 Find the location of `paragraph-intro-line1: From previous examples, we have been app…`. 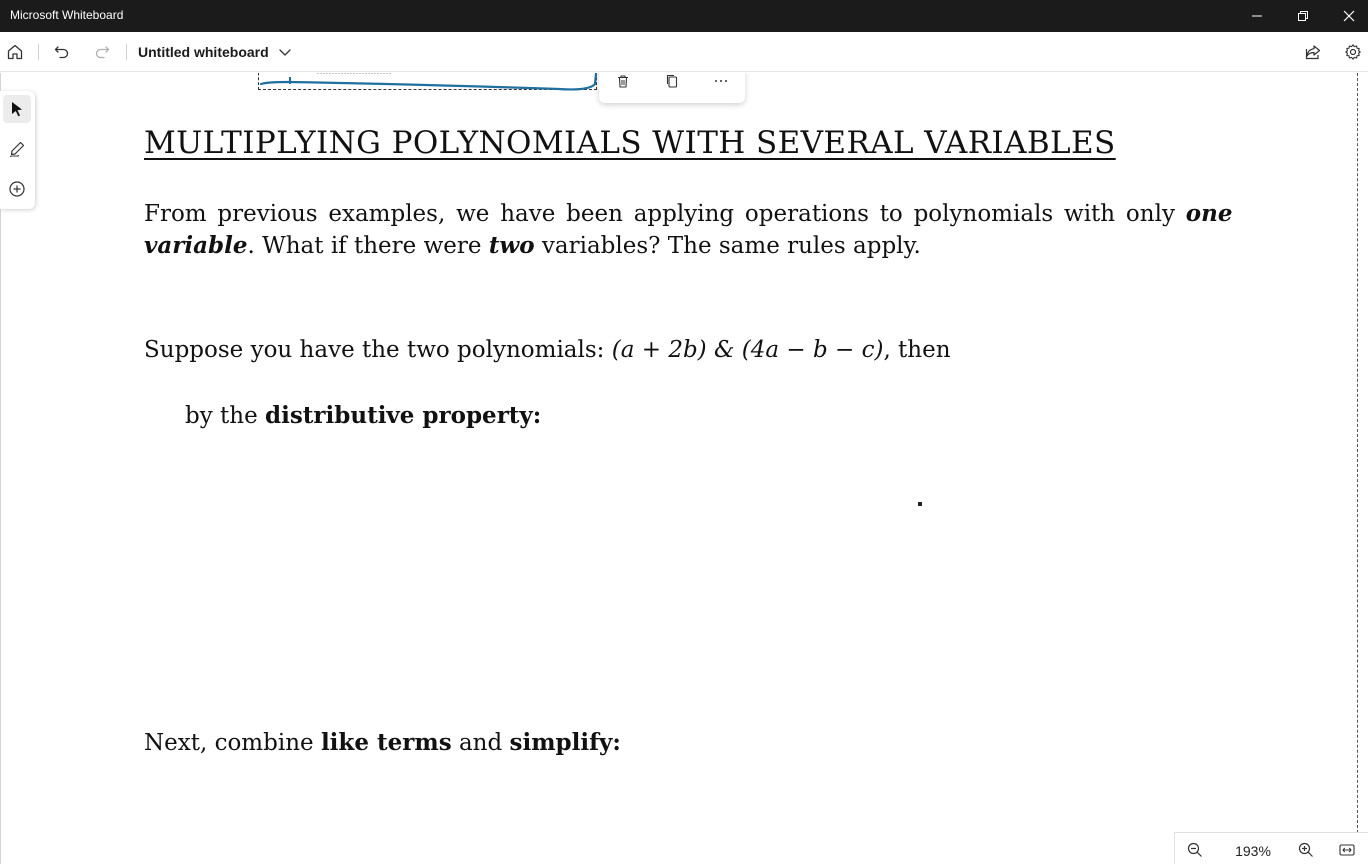

paragraph-intro-line1: From previous examples, we have been app… is located at coordinates (688, 213).